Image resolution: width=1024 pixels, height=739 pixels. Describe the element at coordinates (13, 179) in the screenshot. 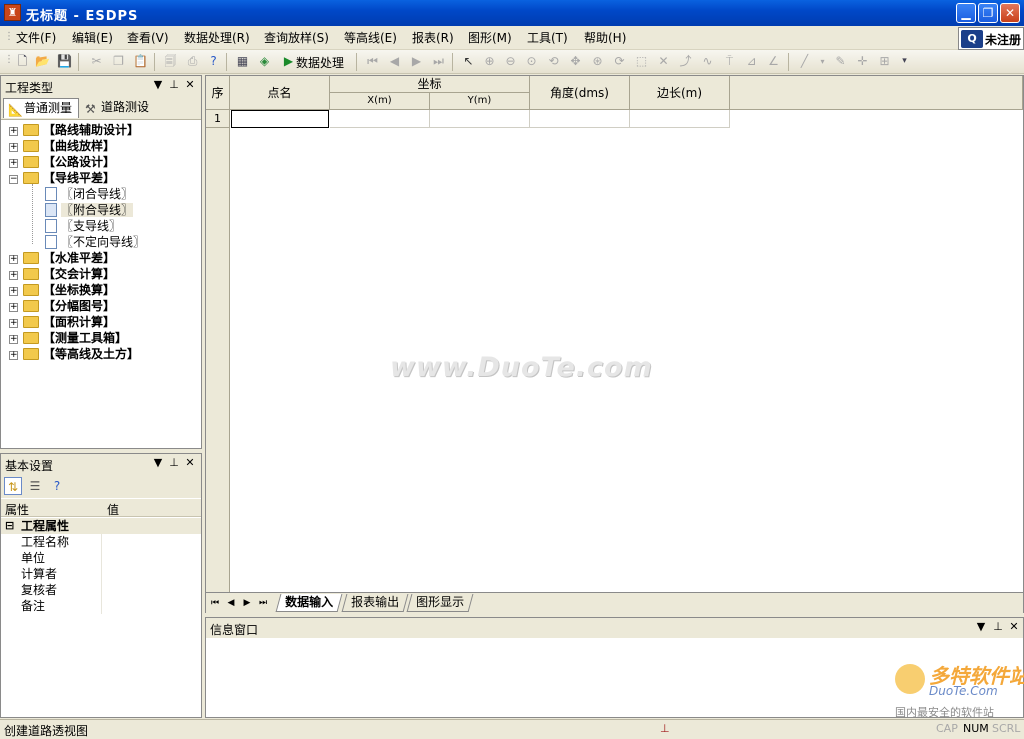

I see `collapse-icon: −` at that location.